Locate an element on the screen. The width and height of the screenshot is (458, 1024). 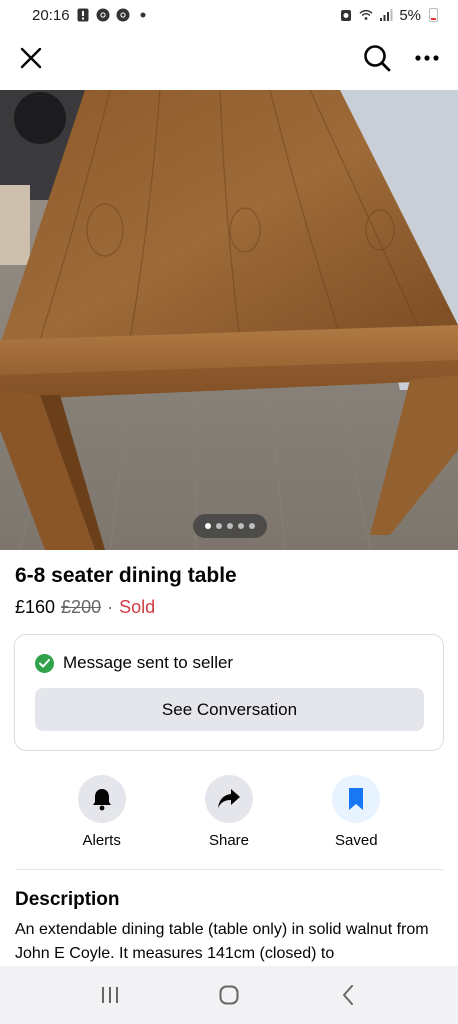
original-price: £200 is located at coordinates (81, 607).